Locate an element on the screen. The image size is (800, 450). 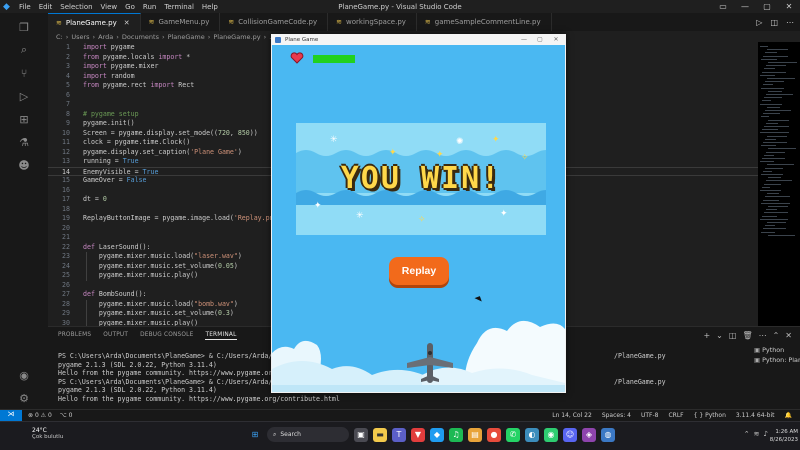
terminal-list-item: Python is located at coordinates (777, 350).